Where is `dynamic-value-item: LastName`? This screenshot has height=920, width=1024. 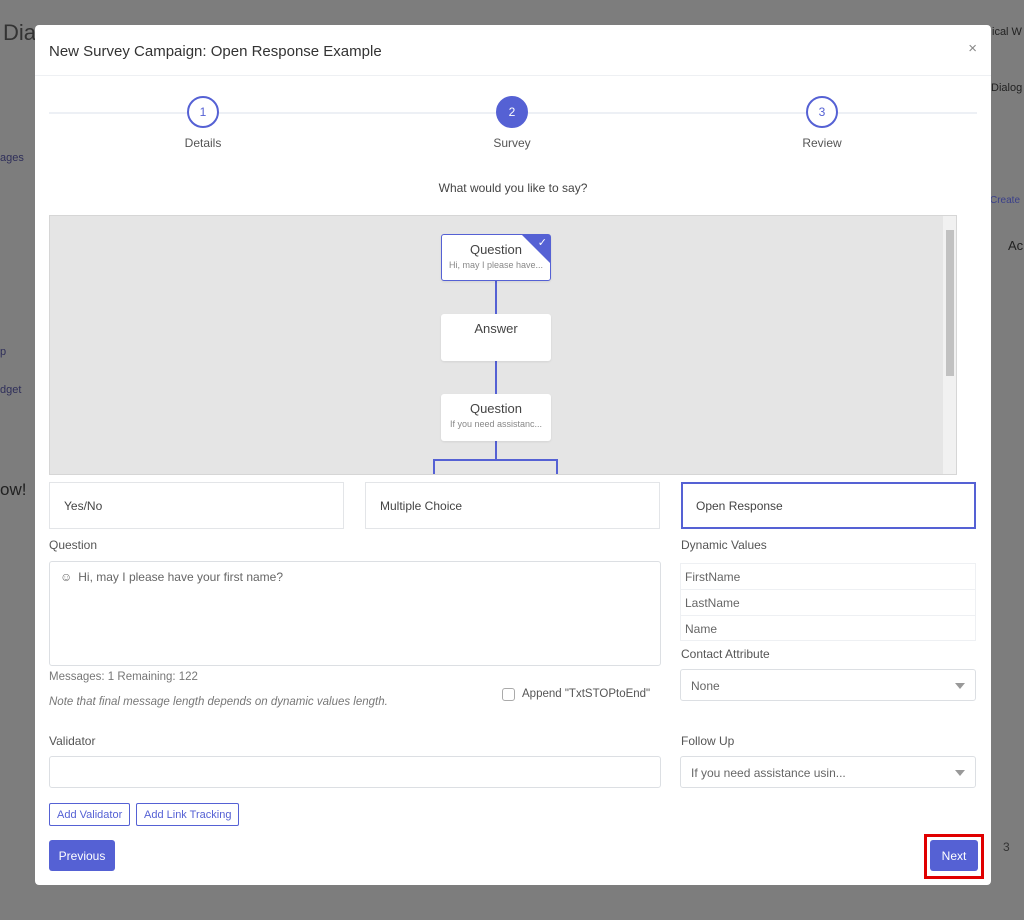 dynamic-value-item: LastName is located at coordinates (828, 603).